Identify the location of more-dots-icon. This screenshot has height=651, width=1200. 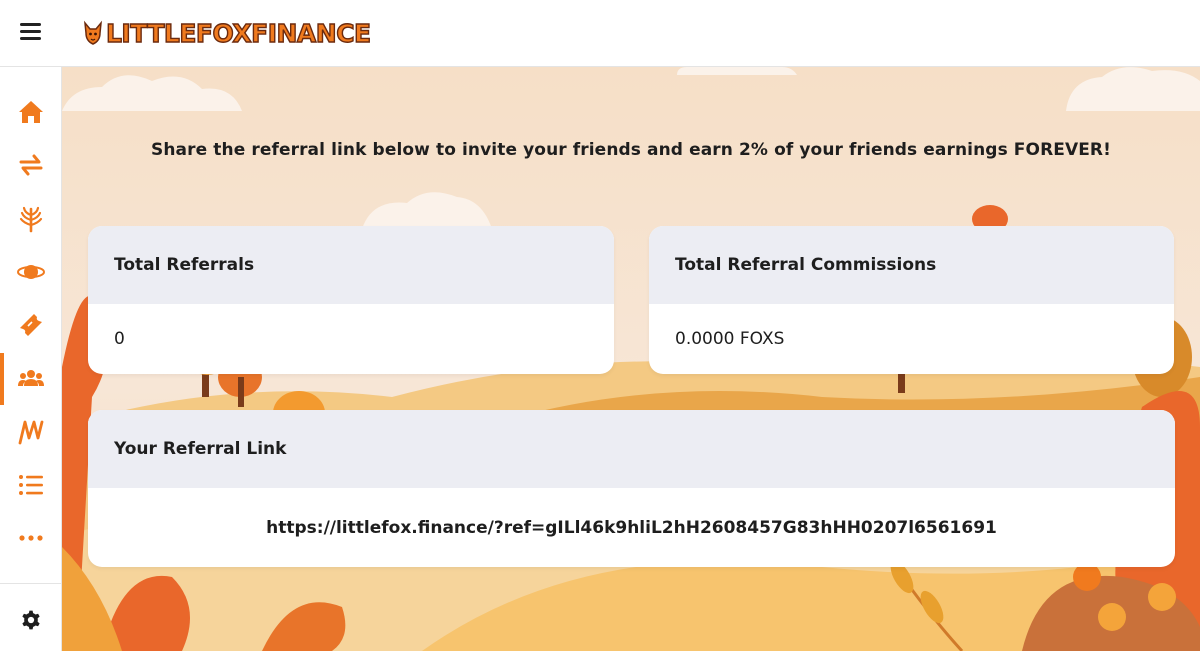
(30, 538).